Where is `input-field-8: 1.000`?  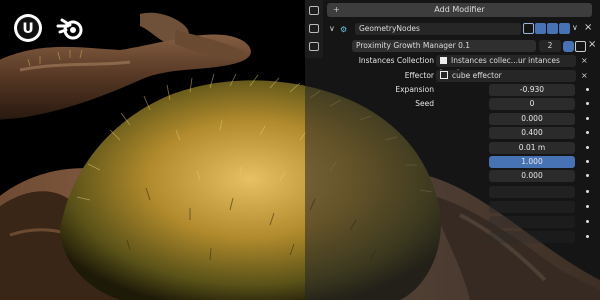 input-field-8: 1.000 is located at coordinates (532, 162).